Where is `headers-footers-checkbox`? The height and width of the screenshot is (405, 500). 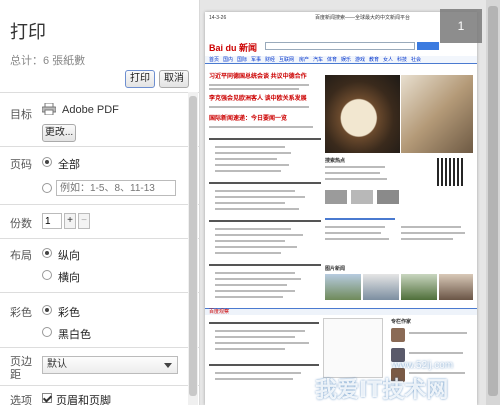 headers-footers-checkbox is located at coordinates (47, 398).